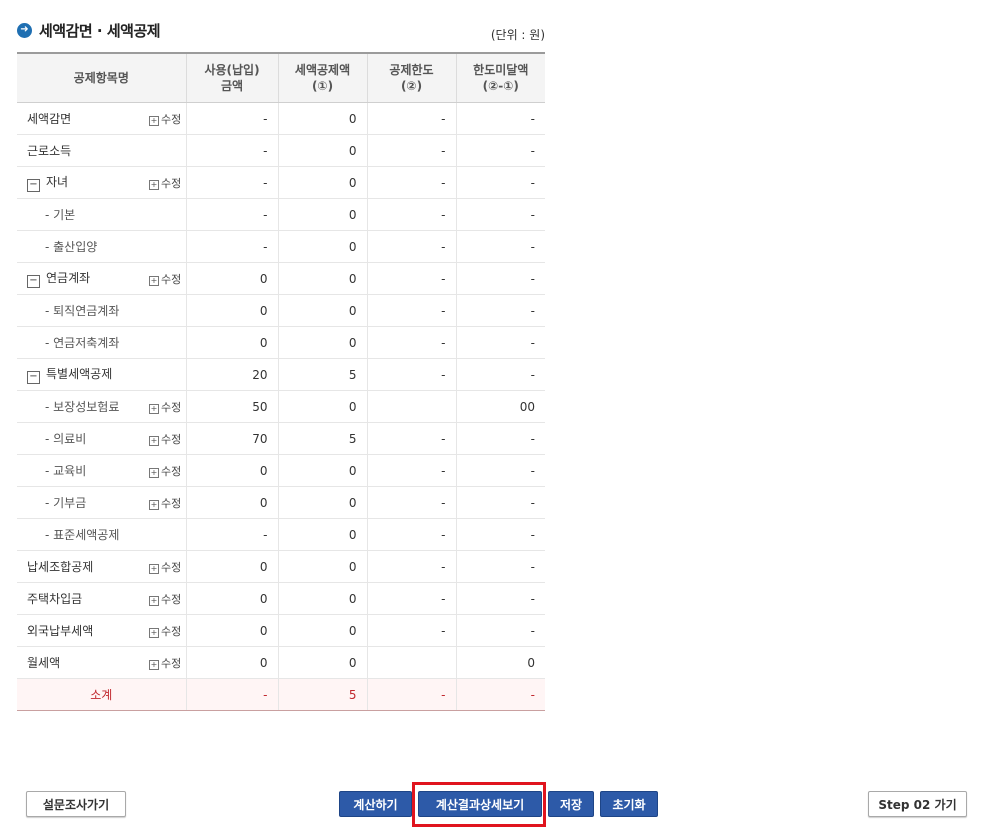  Describe the element at coordinates (82, 662) in the screenshot. I see `row-name-cell: 월세액` at that location.